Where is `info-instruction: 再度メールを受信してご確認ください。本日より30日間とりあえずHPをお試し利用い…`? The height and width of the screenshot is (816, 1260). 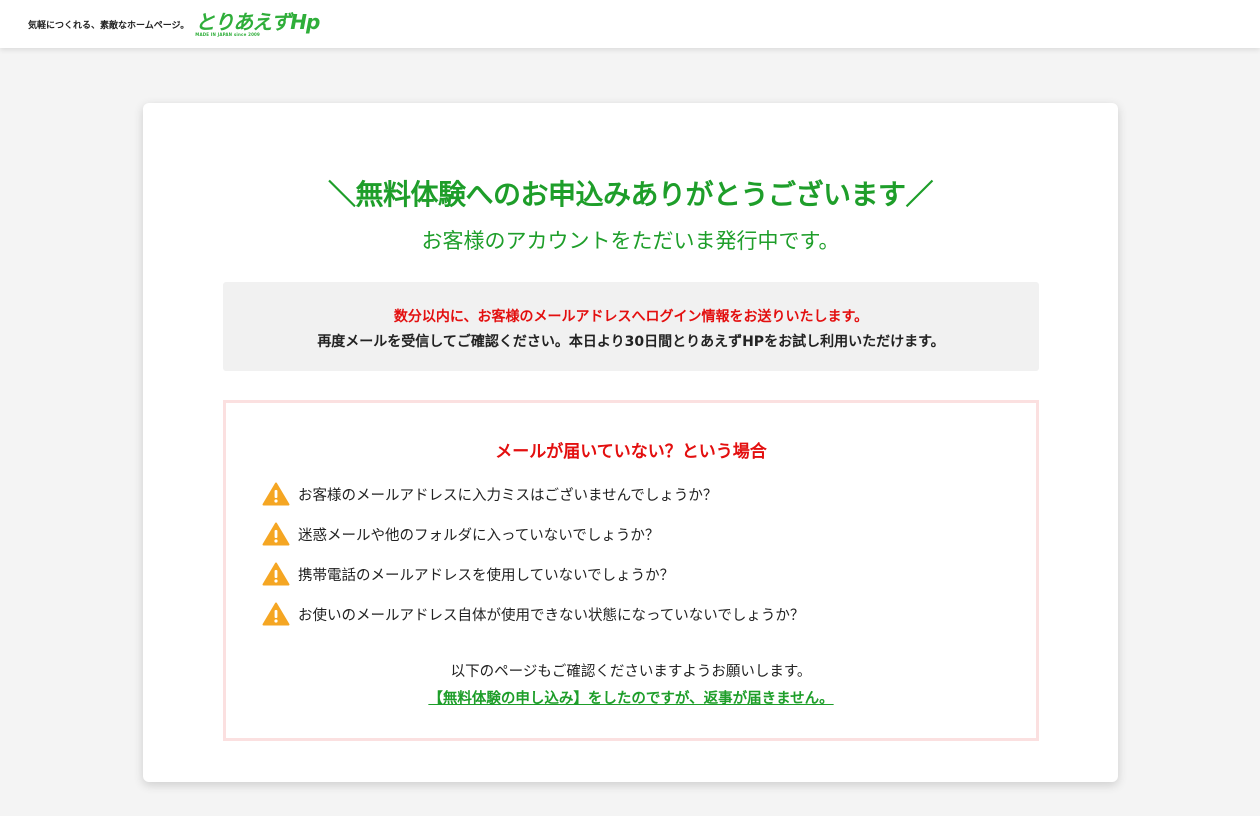 info-instruction: 再度メールを受信してご確認ください。本日より30日間とりあえずHPをお試し利用い… is located at coordinates (631, 342).